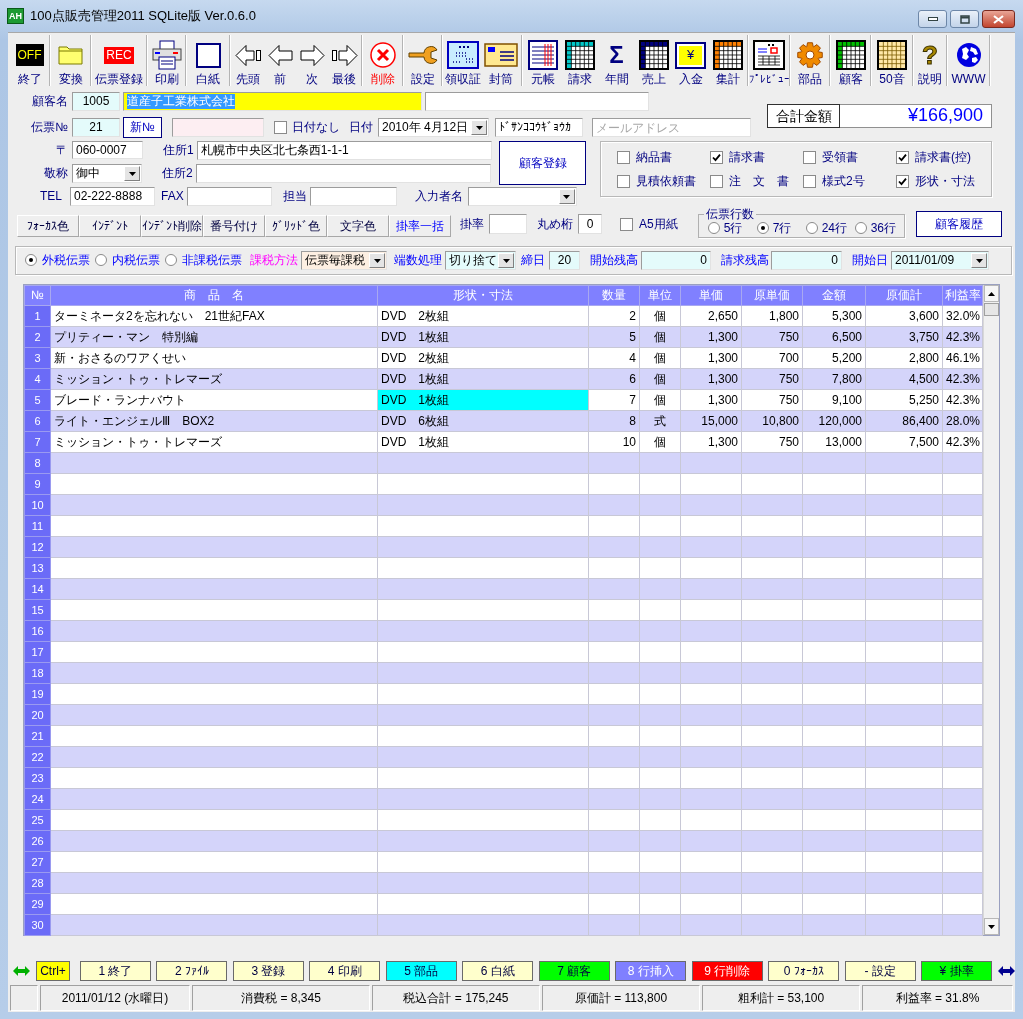  What do you see at coordinates (690, 60) in the screenshot?
I see `toolbar-button: ¥ 入金` at bounding box center [690, 60].